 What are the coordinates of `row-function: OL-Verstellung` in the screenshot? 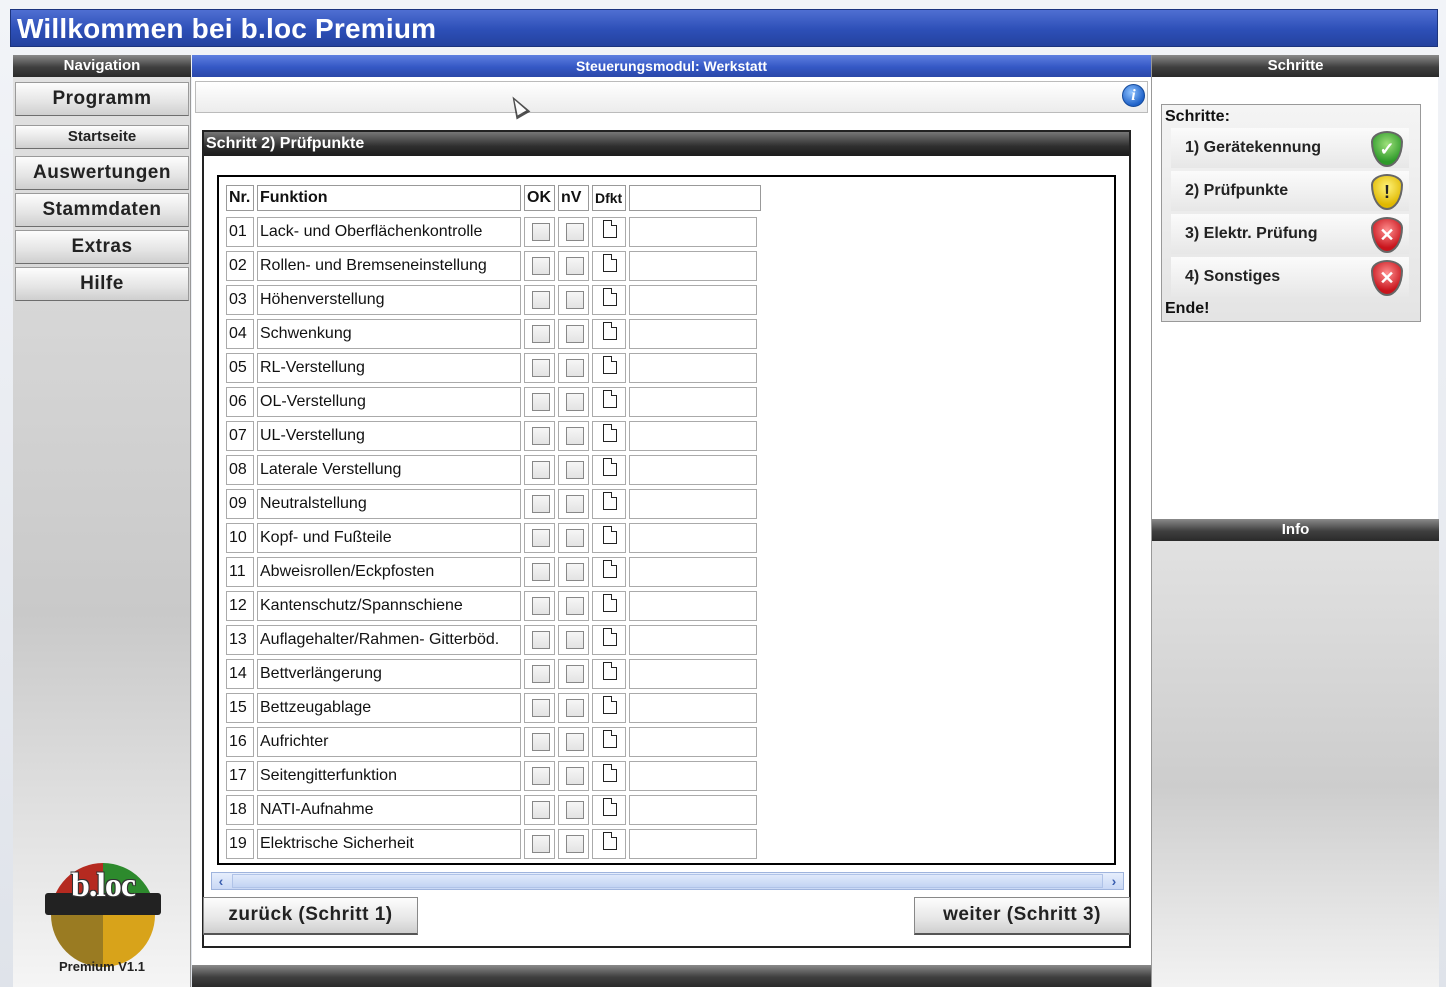 It's located at (389, 402).